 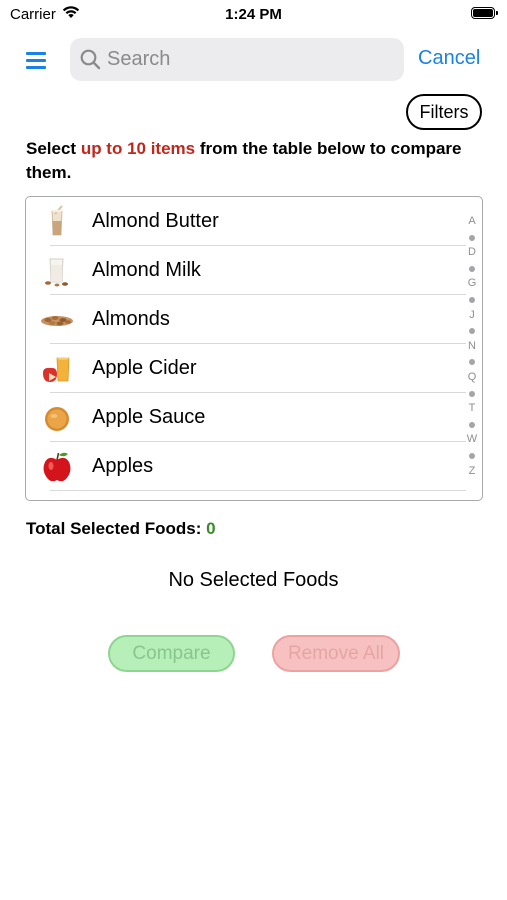 I want to click on clock: 1:24 PM, so click(x=253, y=14).